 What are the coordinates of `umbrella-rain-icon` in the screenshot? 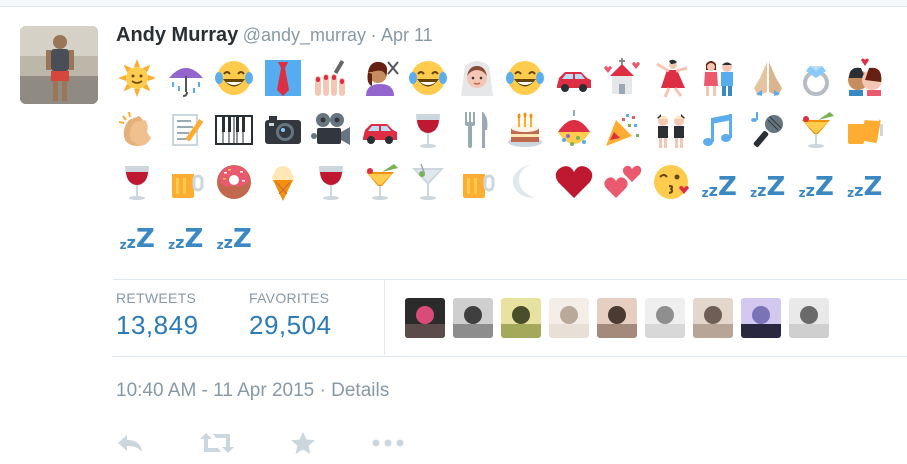 It's located at (186, 78).